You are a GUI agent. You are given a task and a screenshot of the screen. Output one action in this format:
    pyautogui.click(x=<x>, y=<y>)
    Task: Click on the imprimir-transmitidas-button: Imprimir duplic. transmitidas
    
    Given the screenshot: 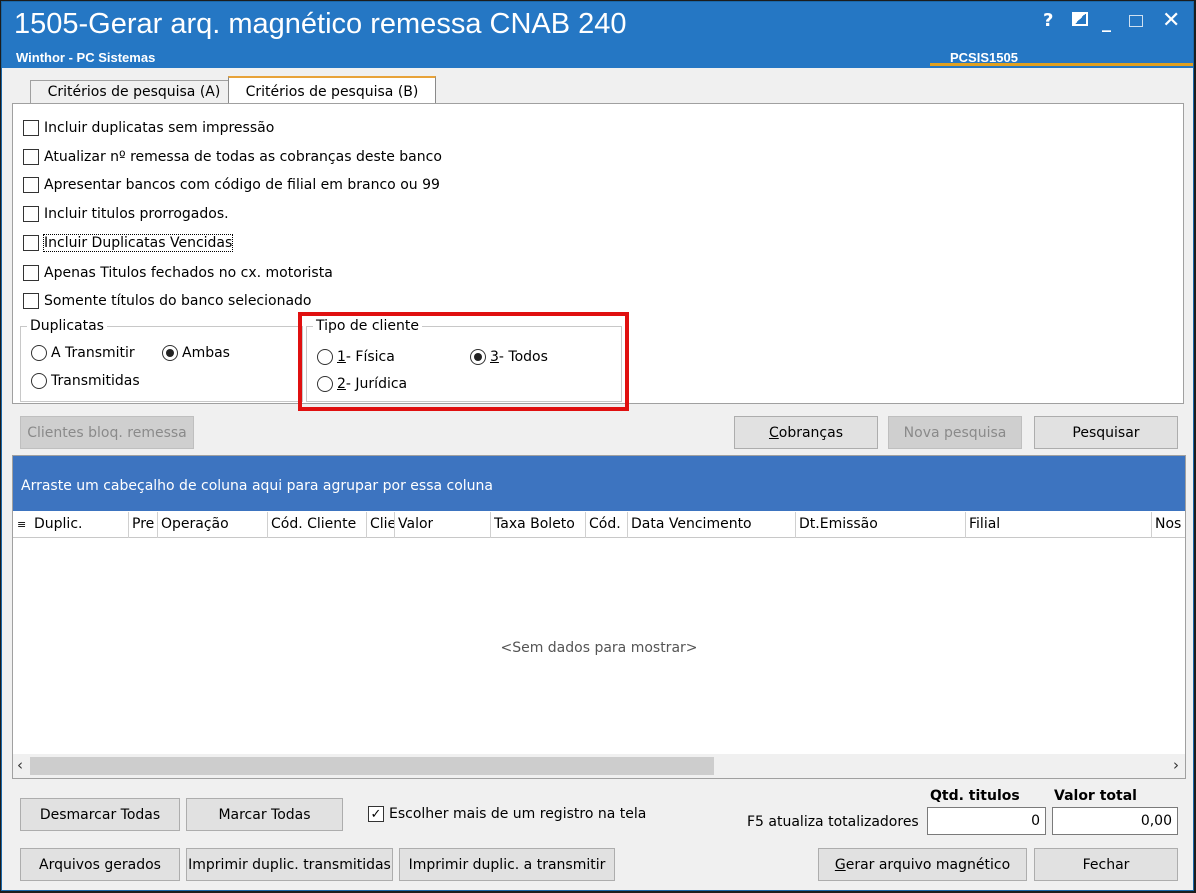 What is the action you would take?
    pyautogui.click(x=289, y=864)
    